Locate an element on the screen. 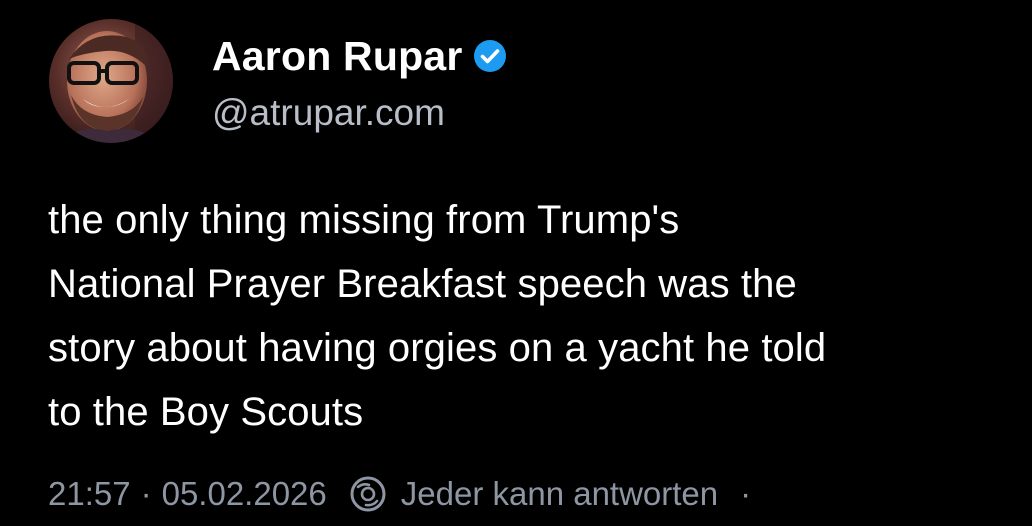  author-block: Aaron Rupar is located at coordinates (359, 58).